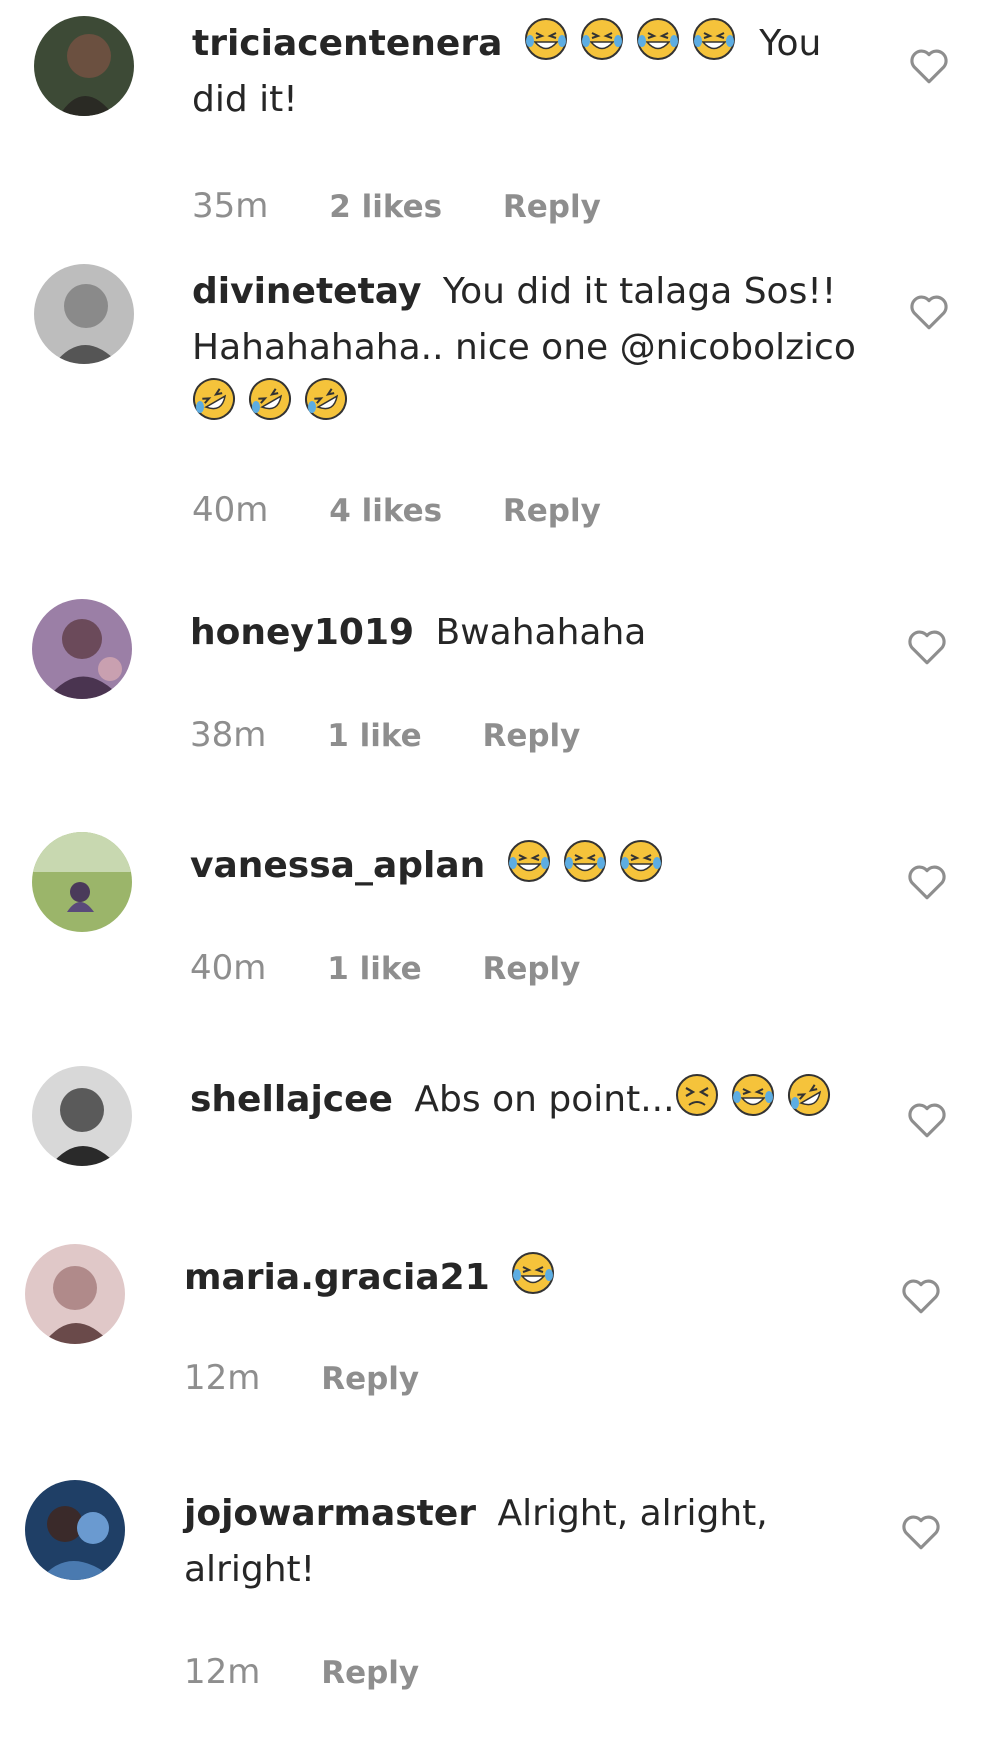 The image size is (1000, 1740). Describe the element at coordinates (230, 206) in the screenshot. I see `comment-time: 35m` at that location.